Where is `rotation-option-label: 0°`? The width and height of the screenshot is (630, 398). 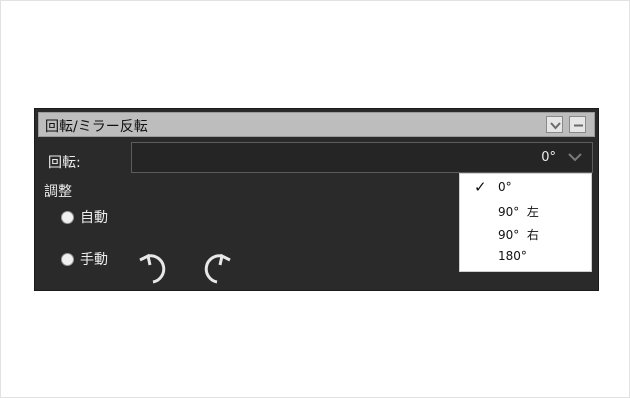
rotation-option-label: 0° is located at coordinates (505, 187).